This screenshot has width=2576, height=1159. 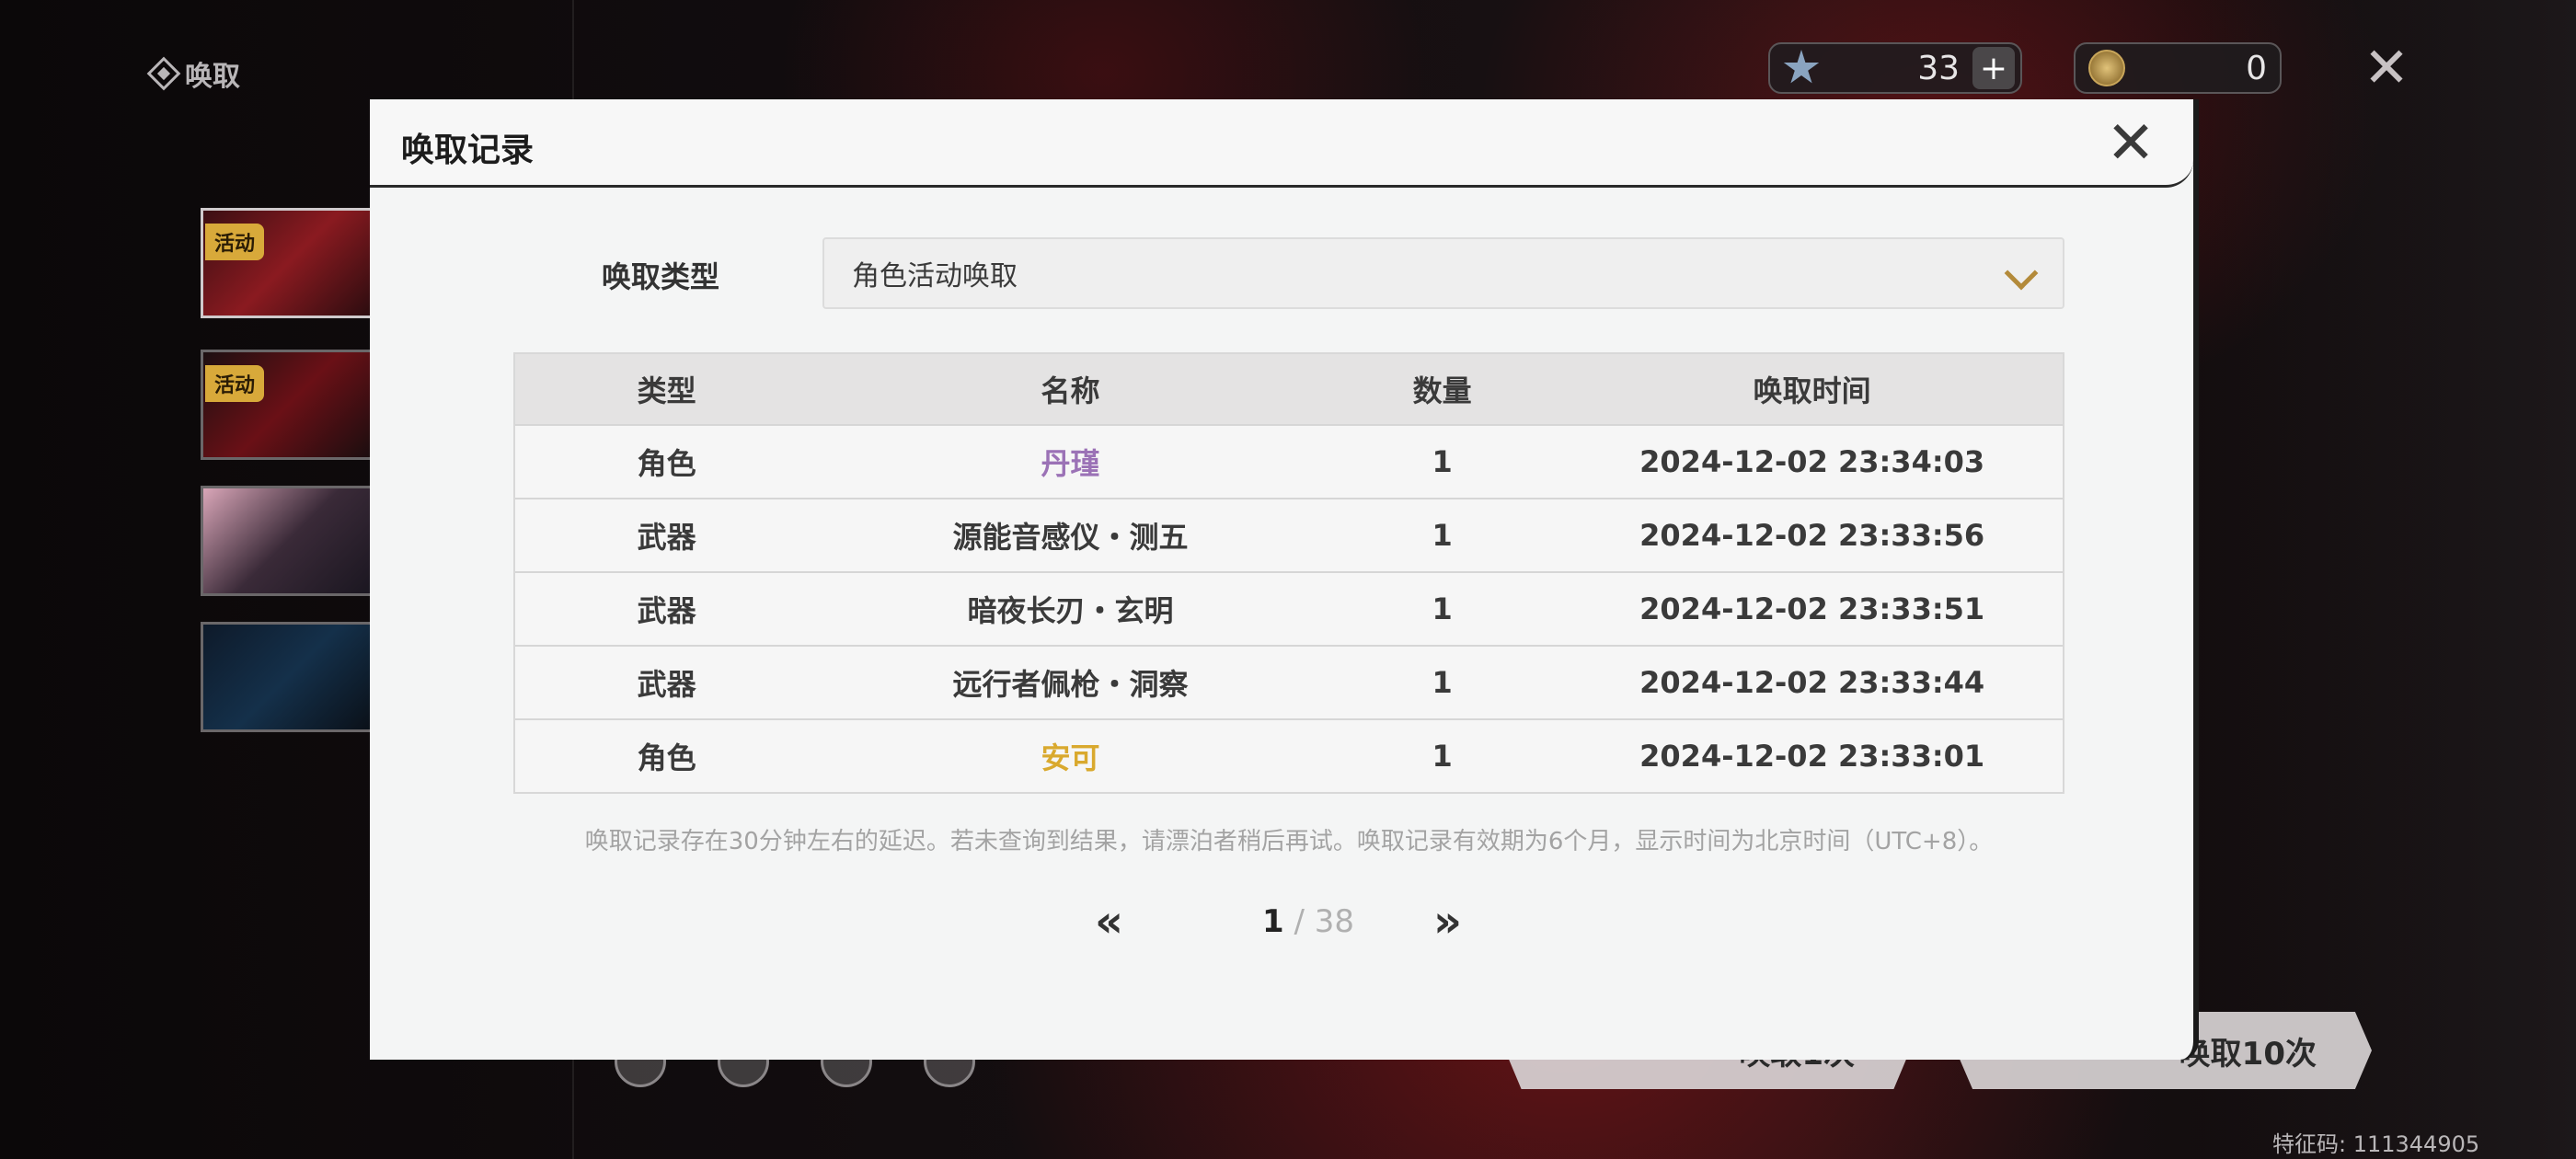 What do you see at coordinates (1289, 389) in the screenshot?
I see `table-header: 类型 名称 数量 唤取时间` at bounding box center [1289, 389].